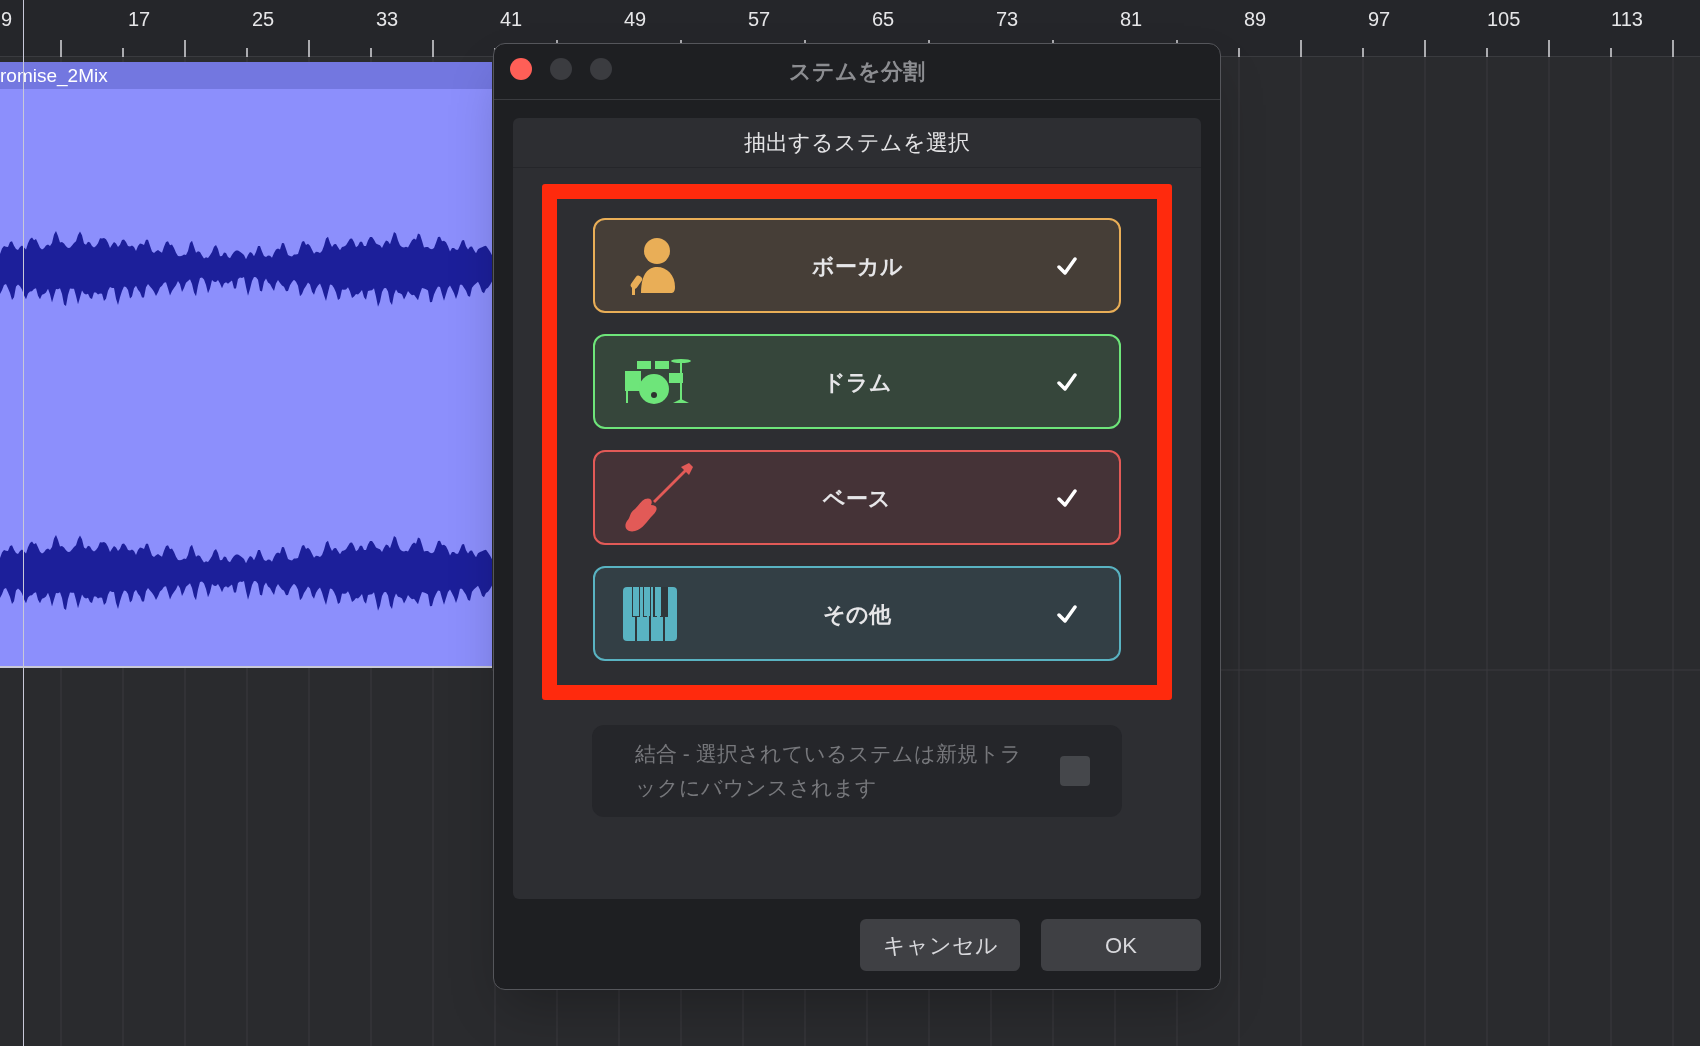 The height and width of the screenshot is (1046, 1700). I want to click on stem-toggle: ベース, so click(857, 497).